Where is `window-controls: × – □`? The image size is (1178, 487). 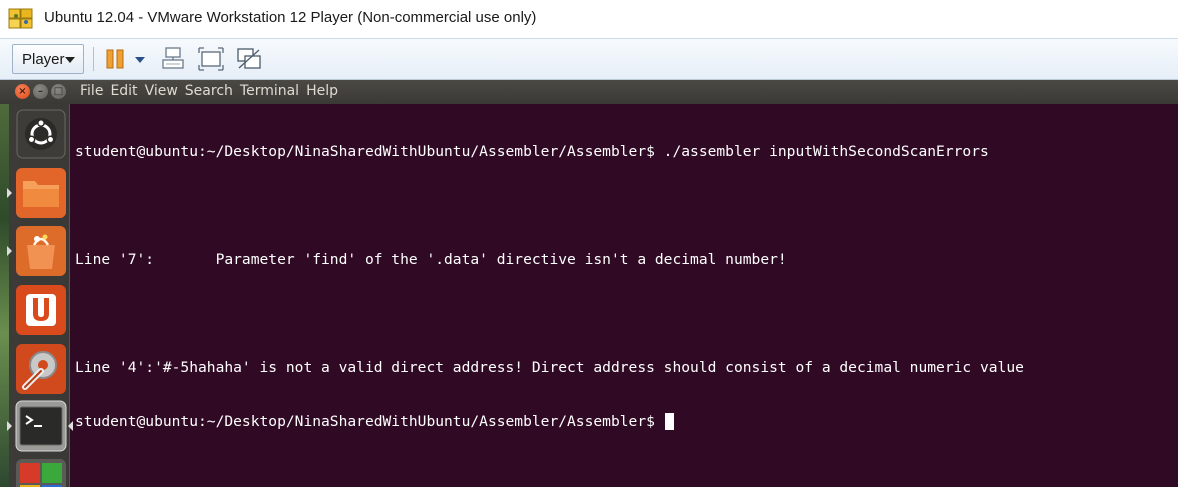
window-controls: × – □ is located at coordinates (40, 91).